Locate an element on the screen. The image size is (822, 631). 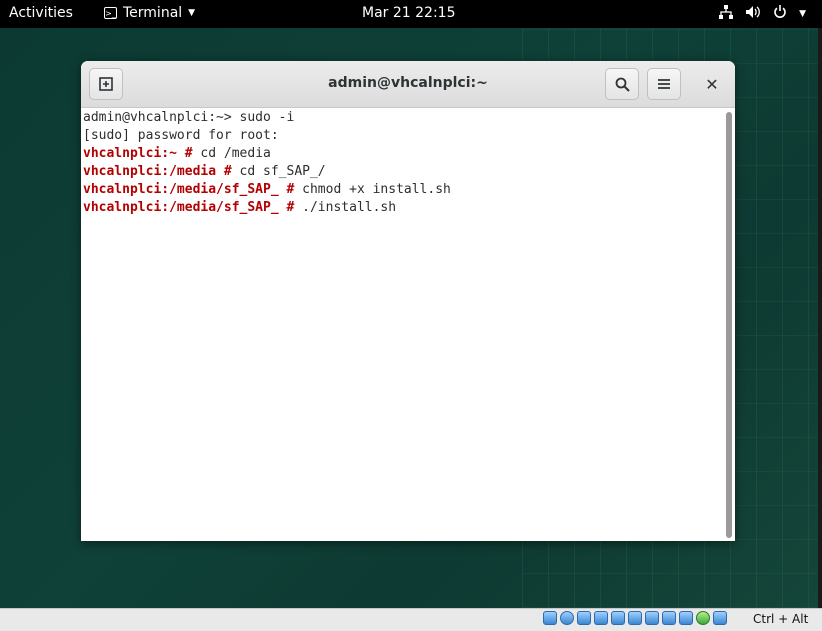
audio-icon is located at coordinates (584, 618).